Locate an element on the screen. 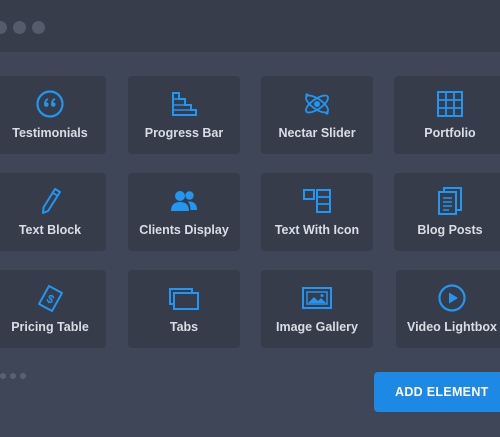 This screenshot has width=500, height=437. users-icon is located at coordinates (184, 201).